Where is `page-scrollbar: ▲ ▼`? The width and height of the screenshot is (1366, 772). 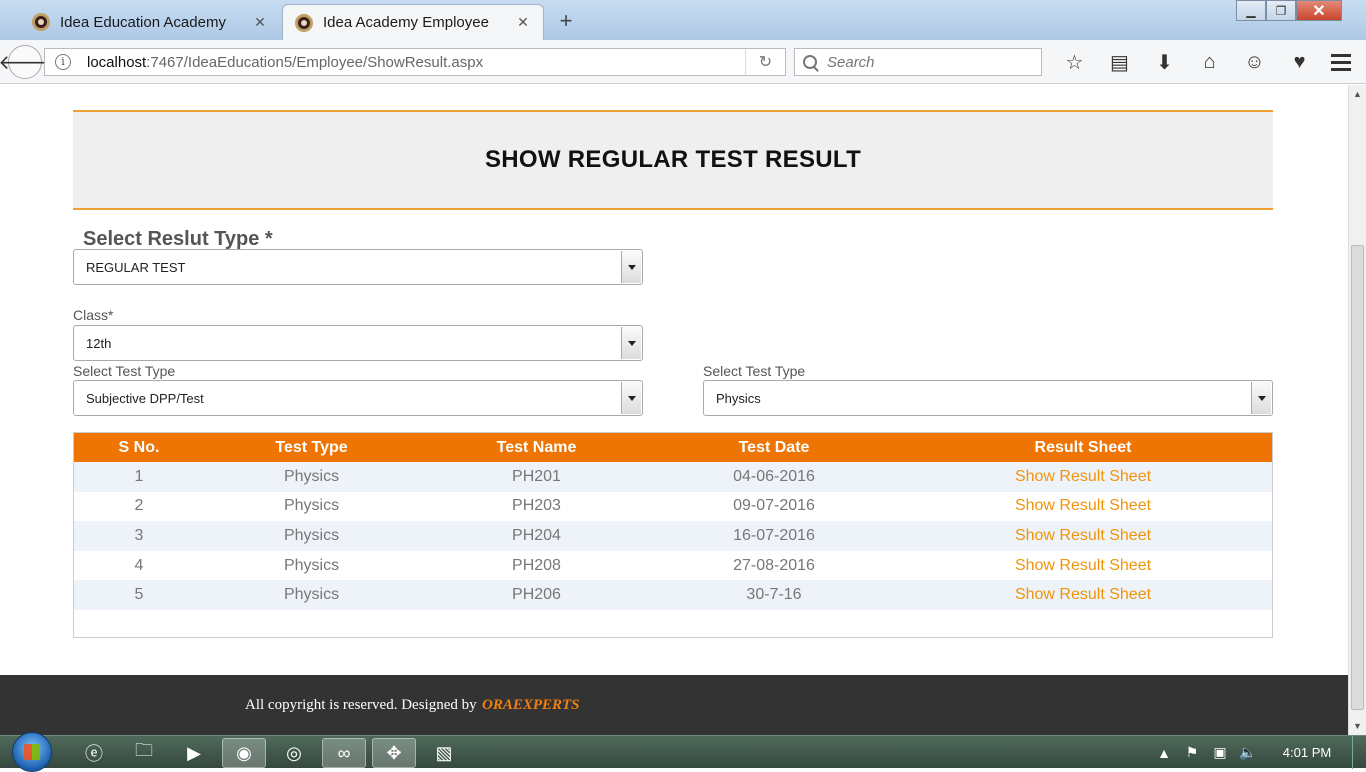 page-scrollbar: ▲ ▼ is located at coordinates (1357, 410).